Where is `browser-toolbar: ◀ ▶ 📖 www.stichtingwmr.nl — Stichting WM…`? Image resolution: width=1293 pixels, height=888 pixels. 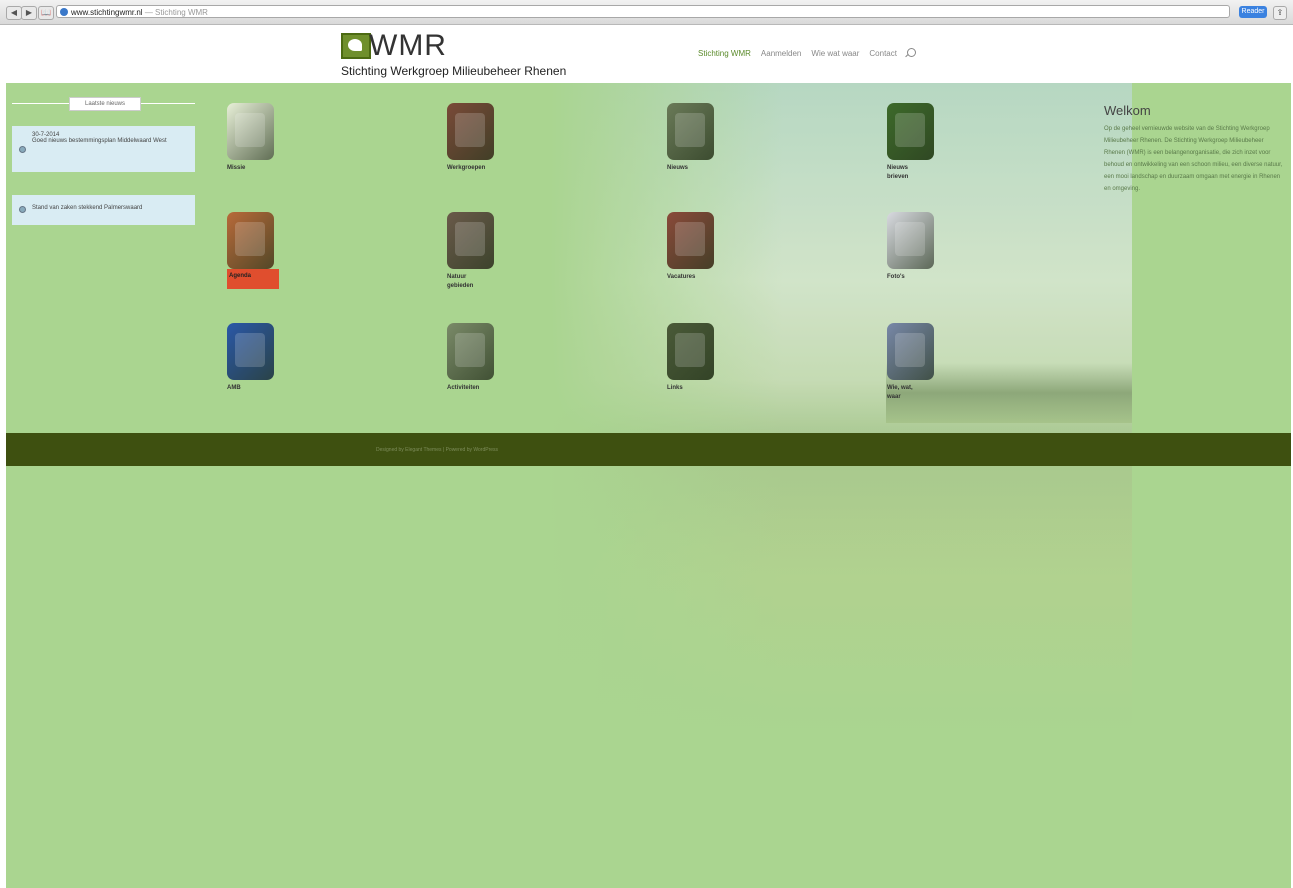
browser-toolbar: ◀ ▶ 📖 www.stichtingwmr.nl — Stichting WM… is located at coordinates (646, 12).